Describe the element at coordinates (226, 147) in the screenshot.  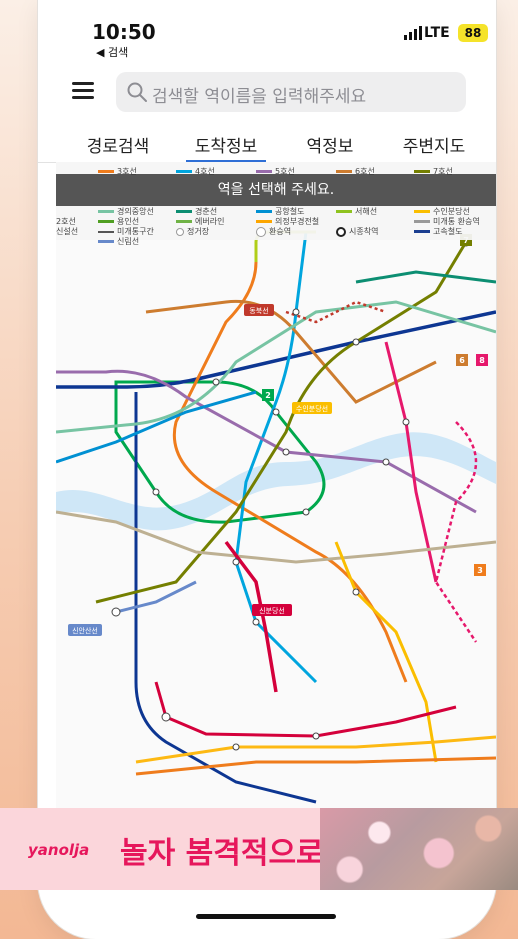
I see `tab-arrival-info: 도착정보` at that location.